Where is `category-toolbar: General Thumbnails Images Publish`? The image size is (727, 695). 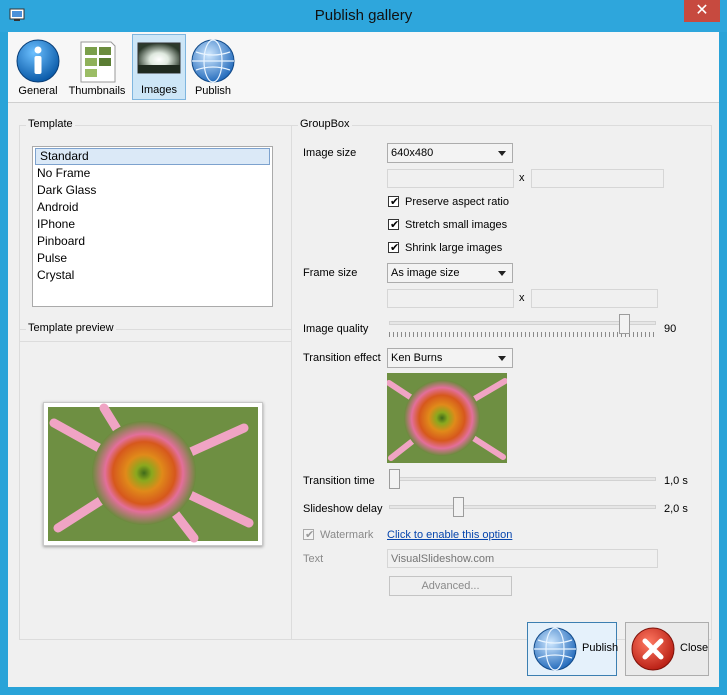 category-toolbar: General Thumbnails Images Publish is located at coordinates (363, 67).